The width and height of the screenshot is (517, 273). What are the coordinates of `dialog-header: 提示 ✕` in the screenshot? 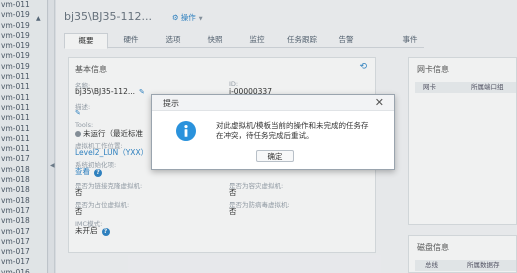 It's located at (273, 103).